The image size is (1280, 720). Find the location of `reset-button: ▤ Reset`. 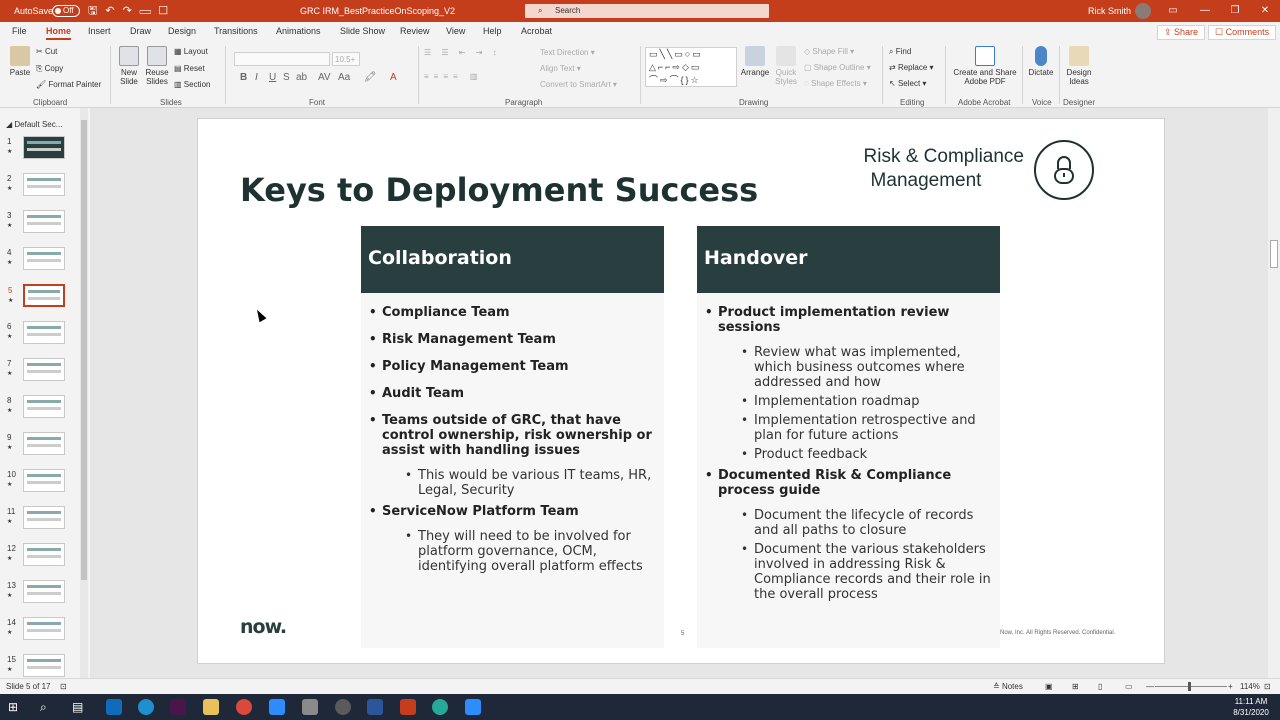

reset-button: ▤ Reset is located at coordinates (189, 68).